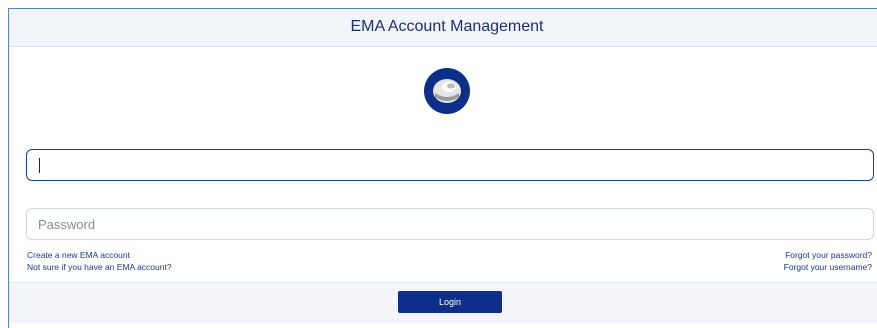 This screenshot has height=328, width=877. Describe the element at coordinates (828, 255) in the screenshot. I see `forgot-password-link: Forgot your password?` at that location.